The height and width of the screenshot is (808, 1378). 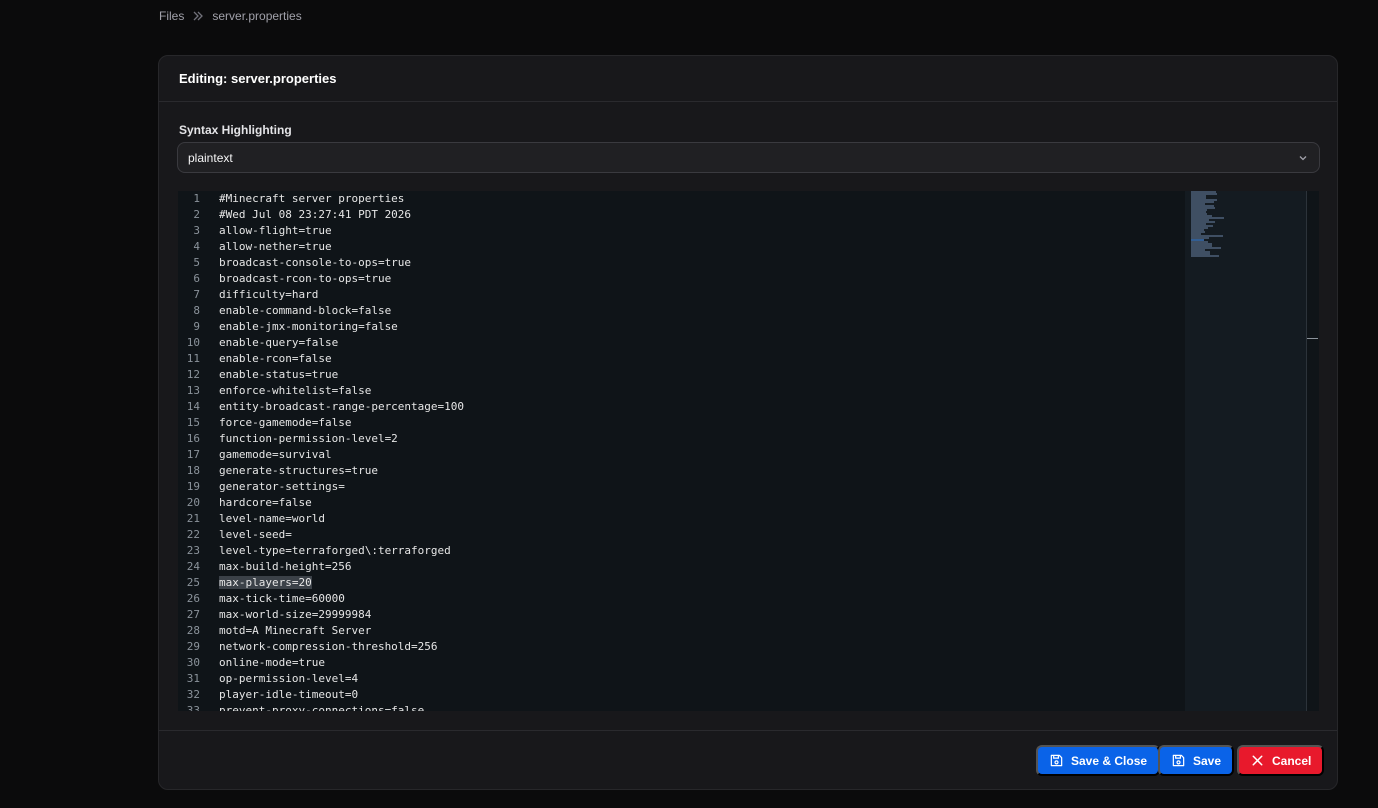 I want to click on code-line: motd=A Minecraft Server, so click(x=699, y=631).